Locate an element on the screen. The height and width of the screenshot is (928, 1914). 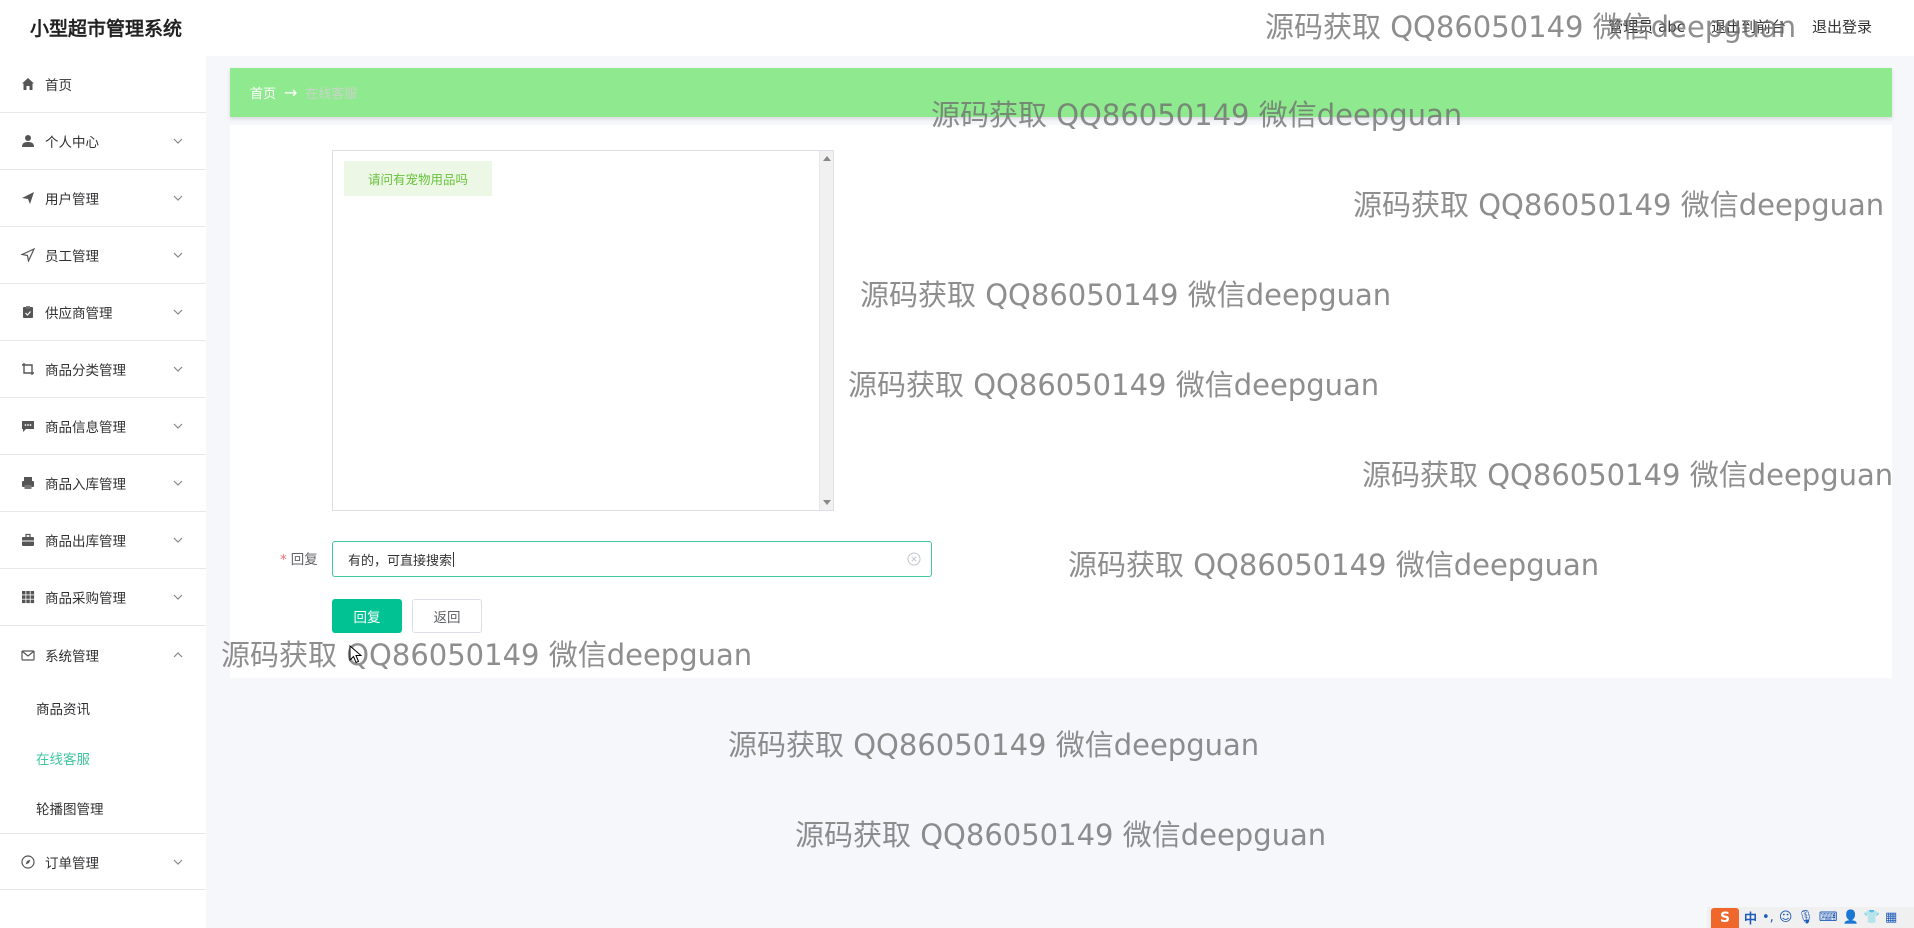
sidebar-item-personal-center: 个人中心 is located at coordinates (103, 141).